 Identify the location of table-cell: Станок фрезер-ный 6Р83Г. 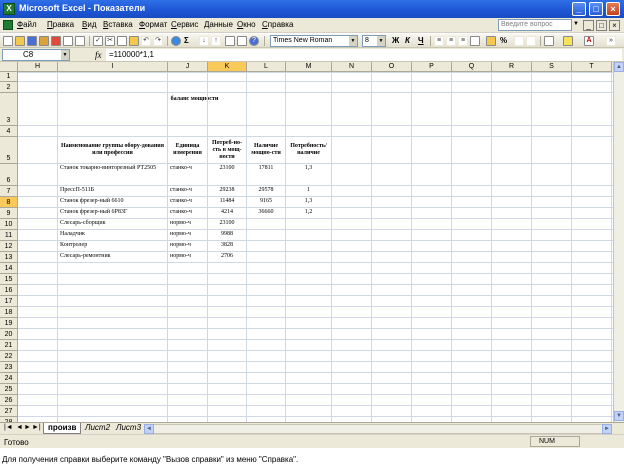
(112, 213).